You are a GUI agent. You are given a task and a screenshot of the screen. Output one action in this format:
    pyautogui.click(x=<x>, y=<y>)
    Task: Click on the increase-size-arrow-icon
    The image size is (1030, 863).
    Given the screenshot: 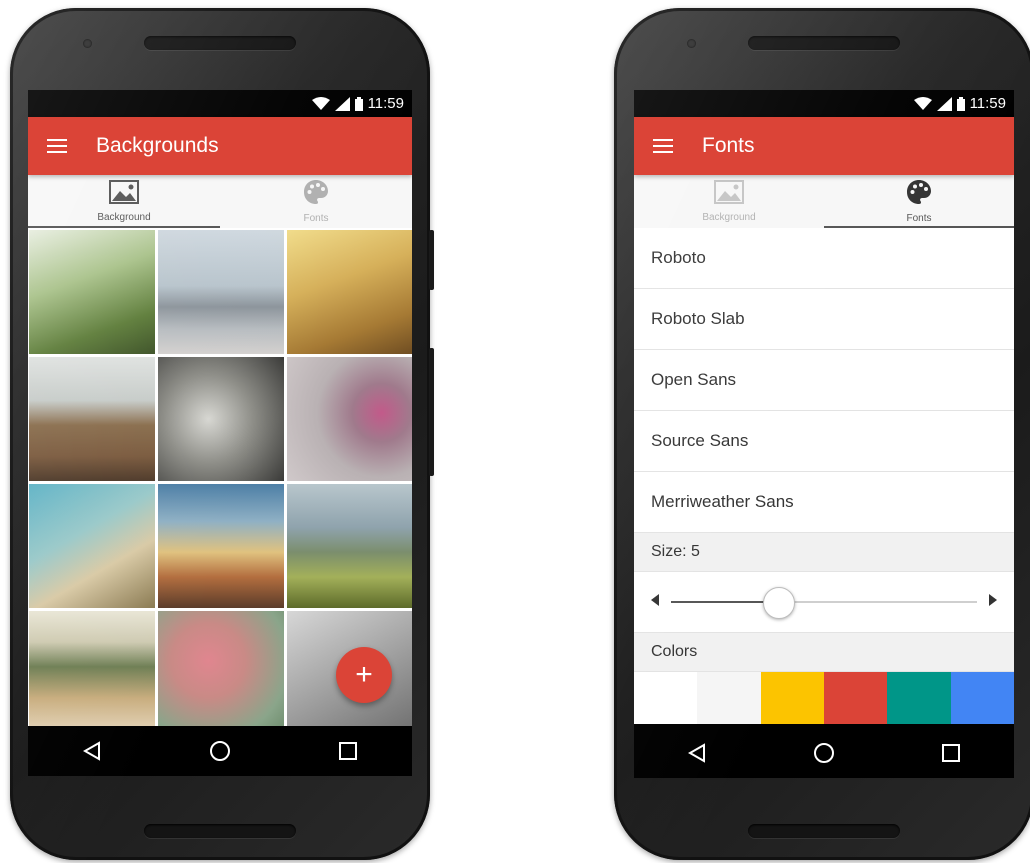 What is the action you would take?
    pyautogui.click(x=993, y=602)
    